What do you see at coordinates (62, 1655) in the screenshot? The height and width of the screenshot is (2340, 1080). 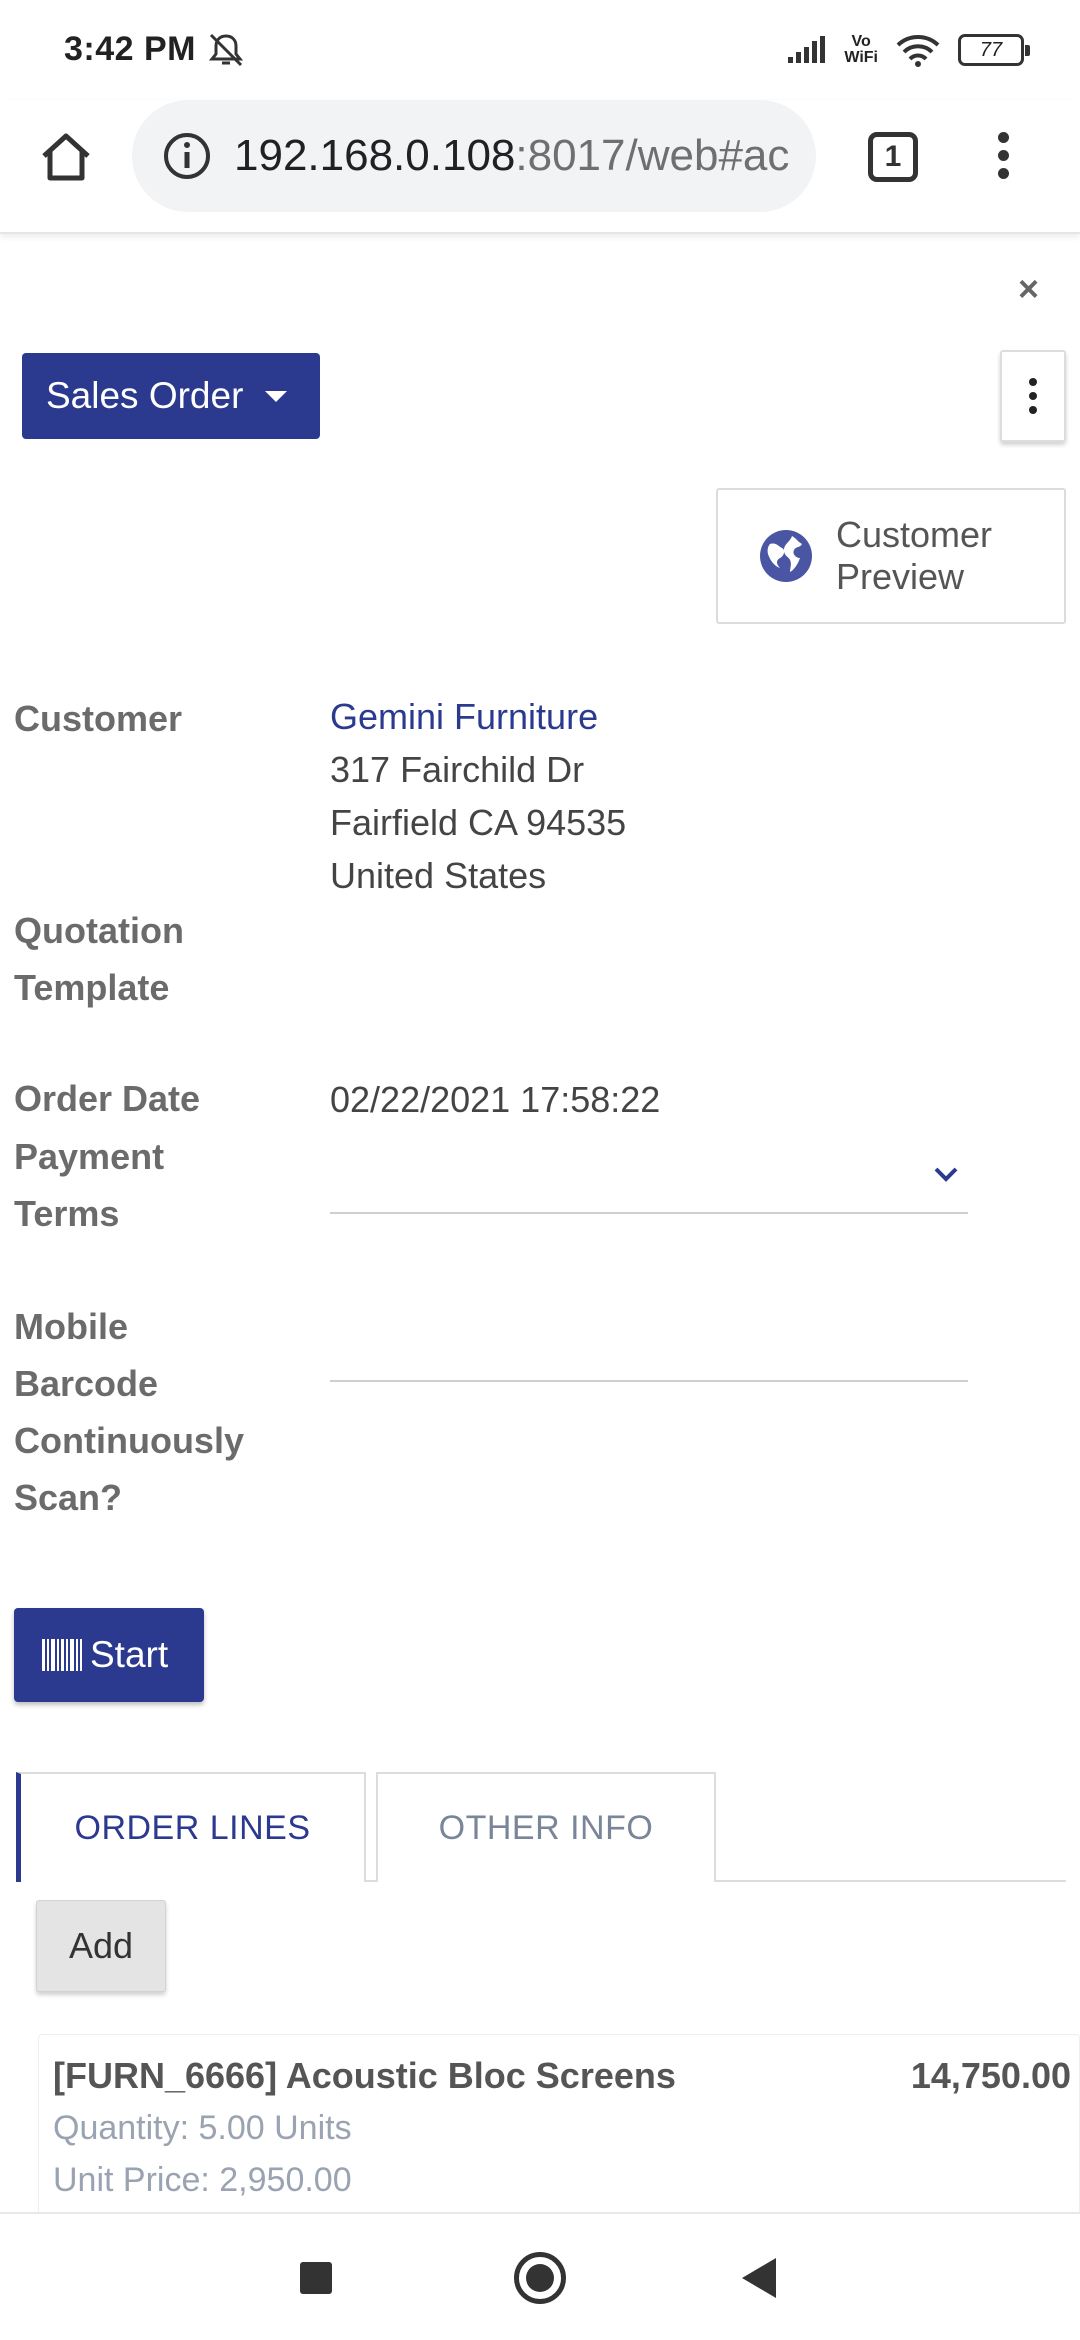 I see `barcode-icon` at bounding box center [62, 1655].